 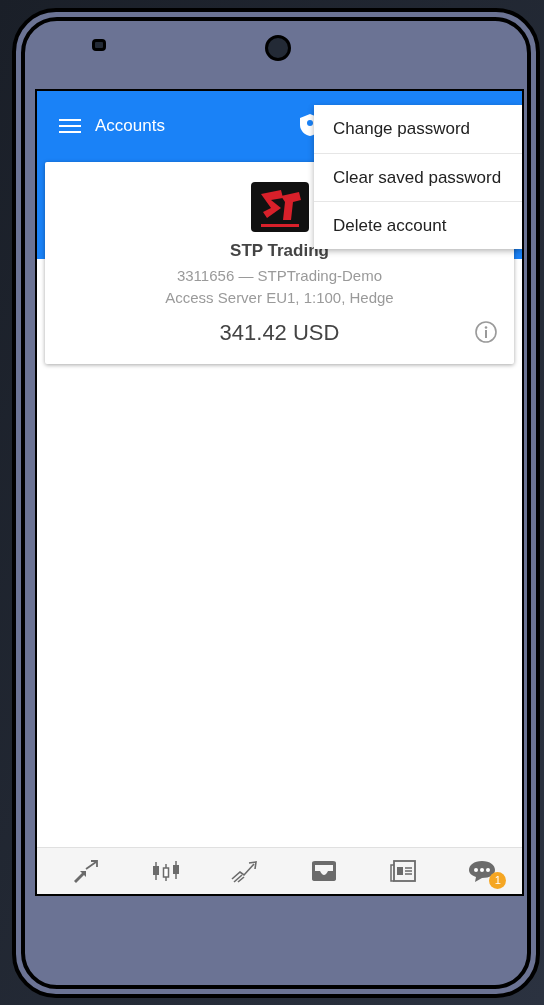 I want to click on notification-badge: 1, so click(x=498, y=880).